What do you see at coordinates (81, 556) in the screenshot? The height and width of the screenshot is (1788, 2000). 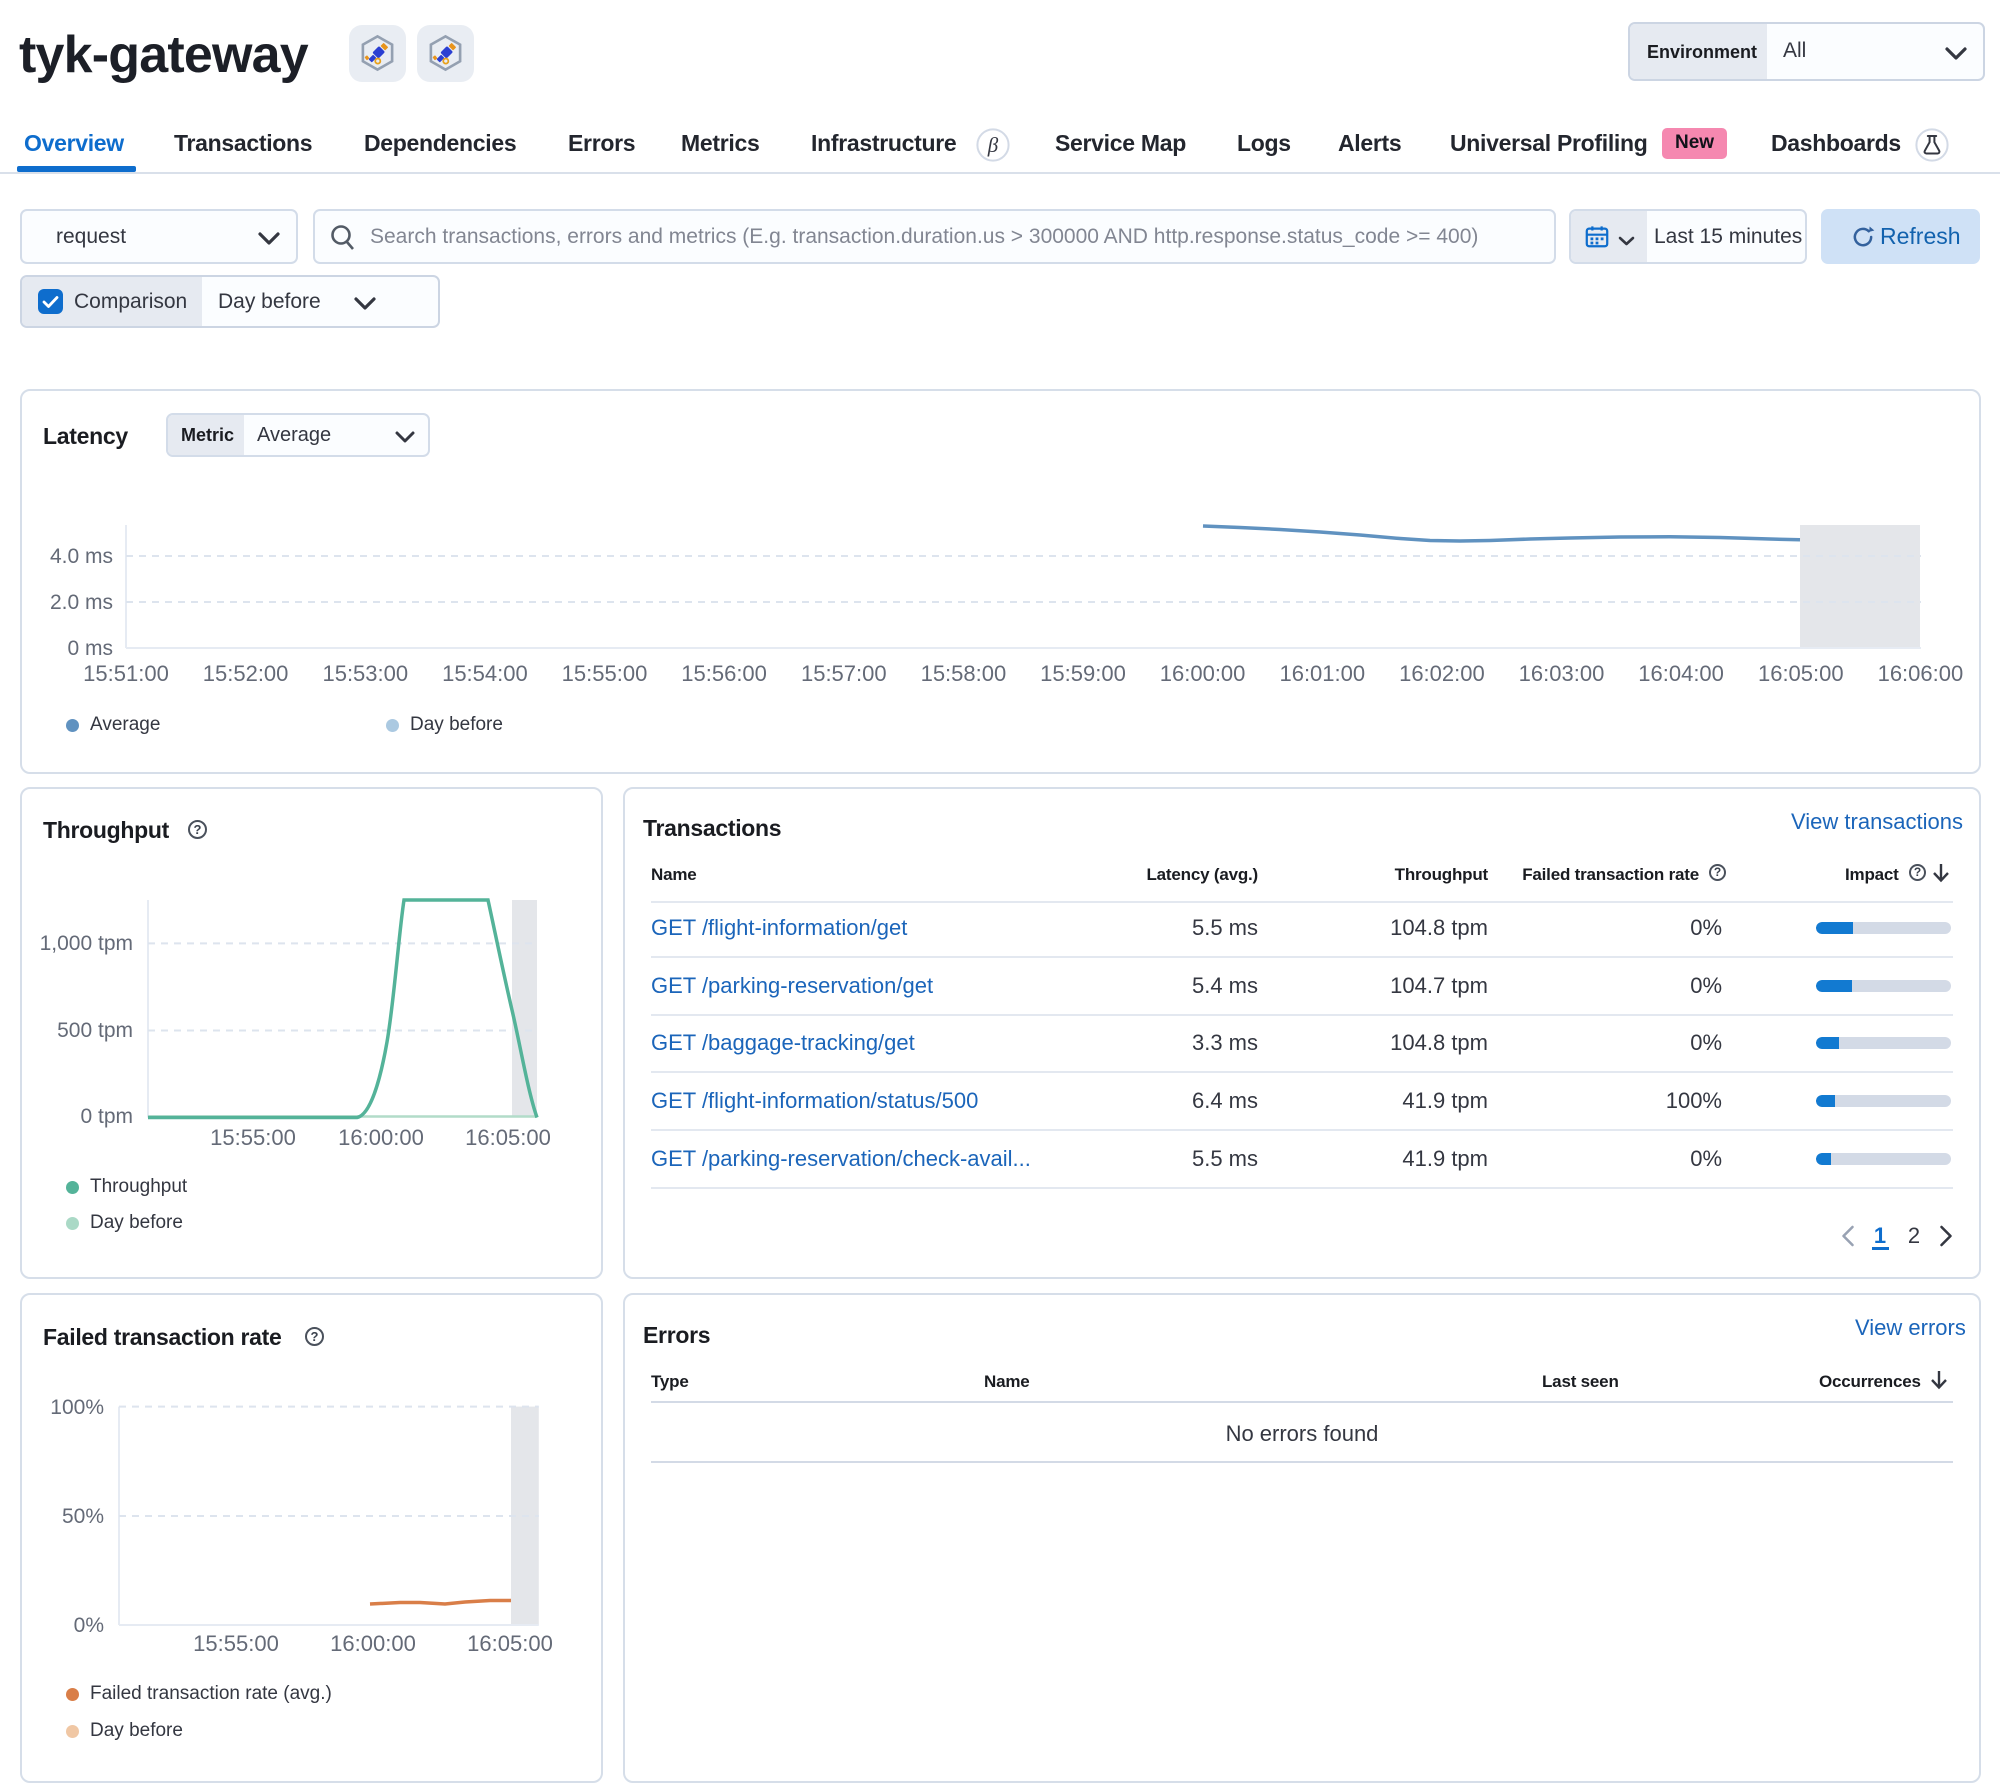 I see `svg-text: 4.0 ms` at bounding box center [81, 556].